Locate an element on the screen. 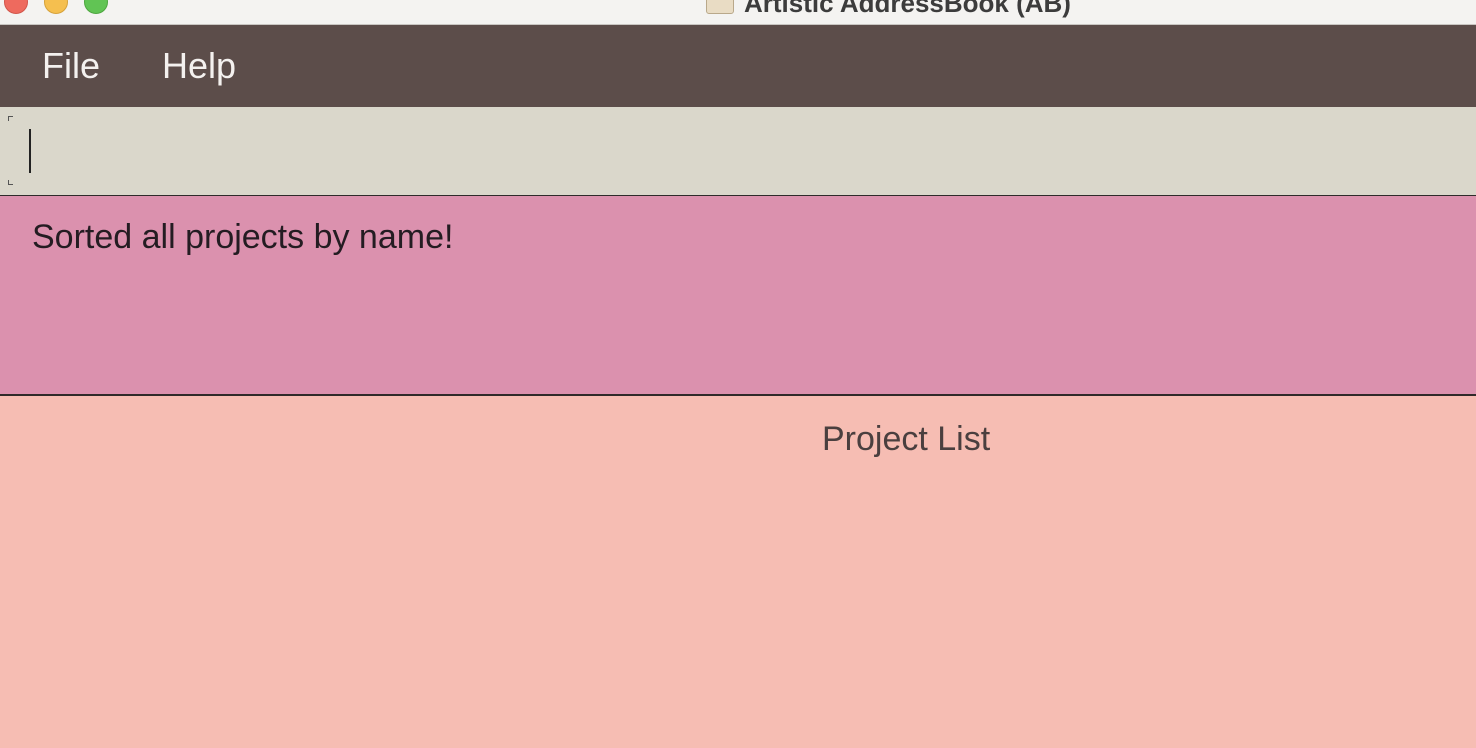  window-title-group: Artistic AddressBook (AB) is located at coordinates (888, 9).